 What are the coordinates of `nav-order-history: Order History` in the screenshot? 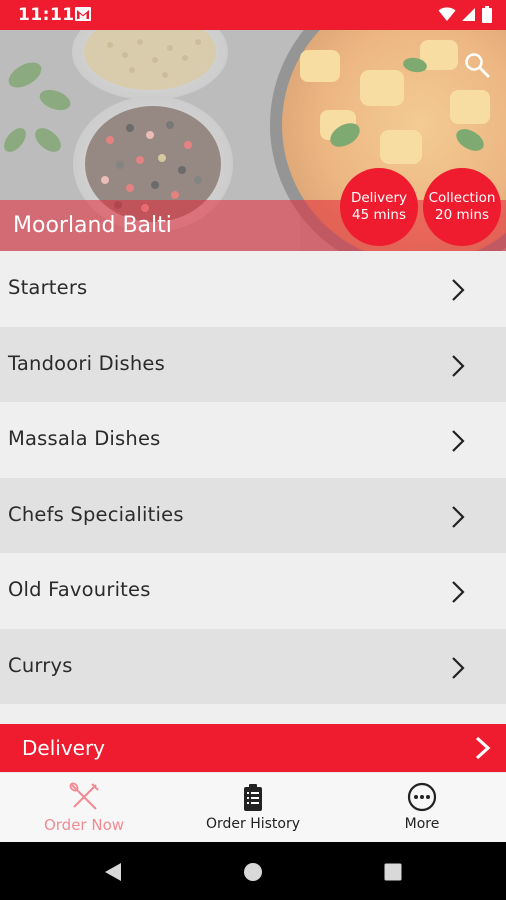 It's located at (253, 808).